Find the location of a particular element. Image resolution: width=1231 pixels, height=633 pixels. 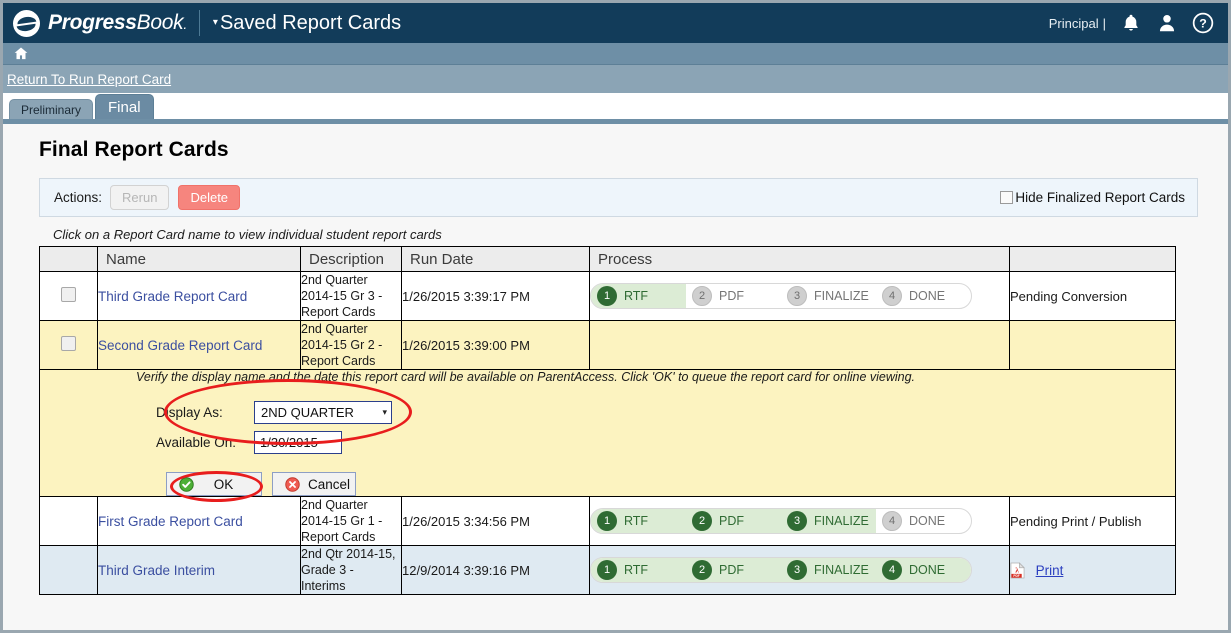

close-circle-icon is located at coordinates (292, 484).